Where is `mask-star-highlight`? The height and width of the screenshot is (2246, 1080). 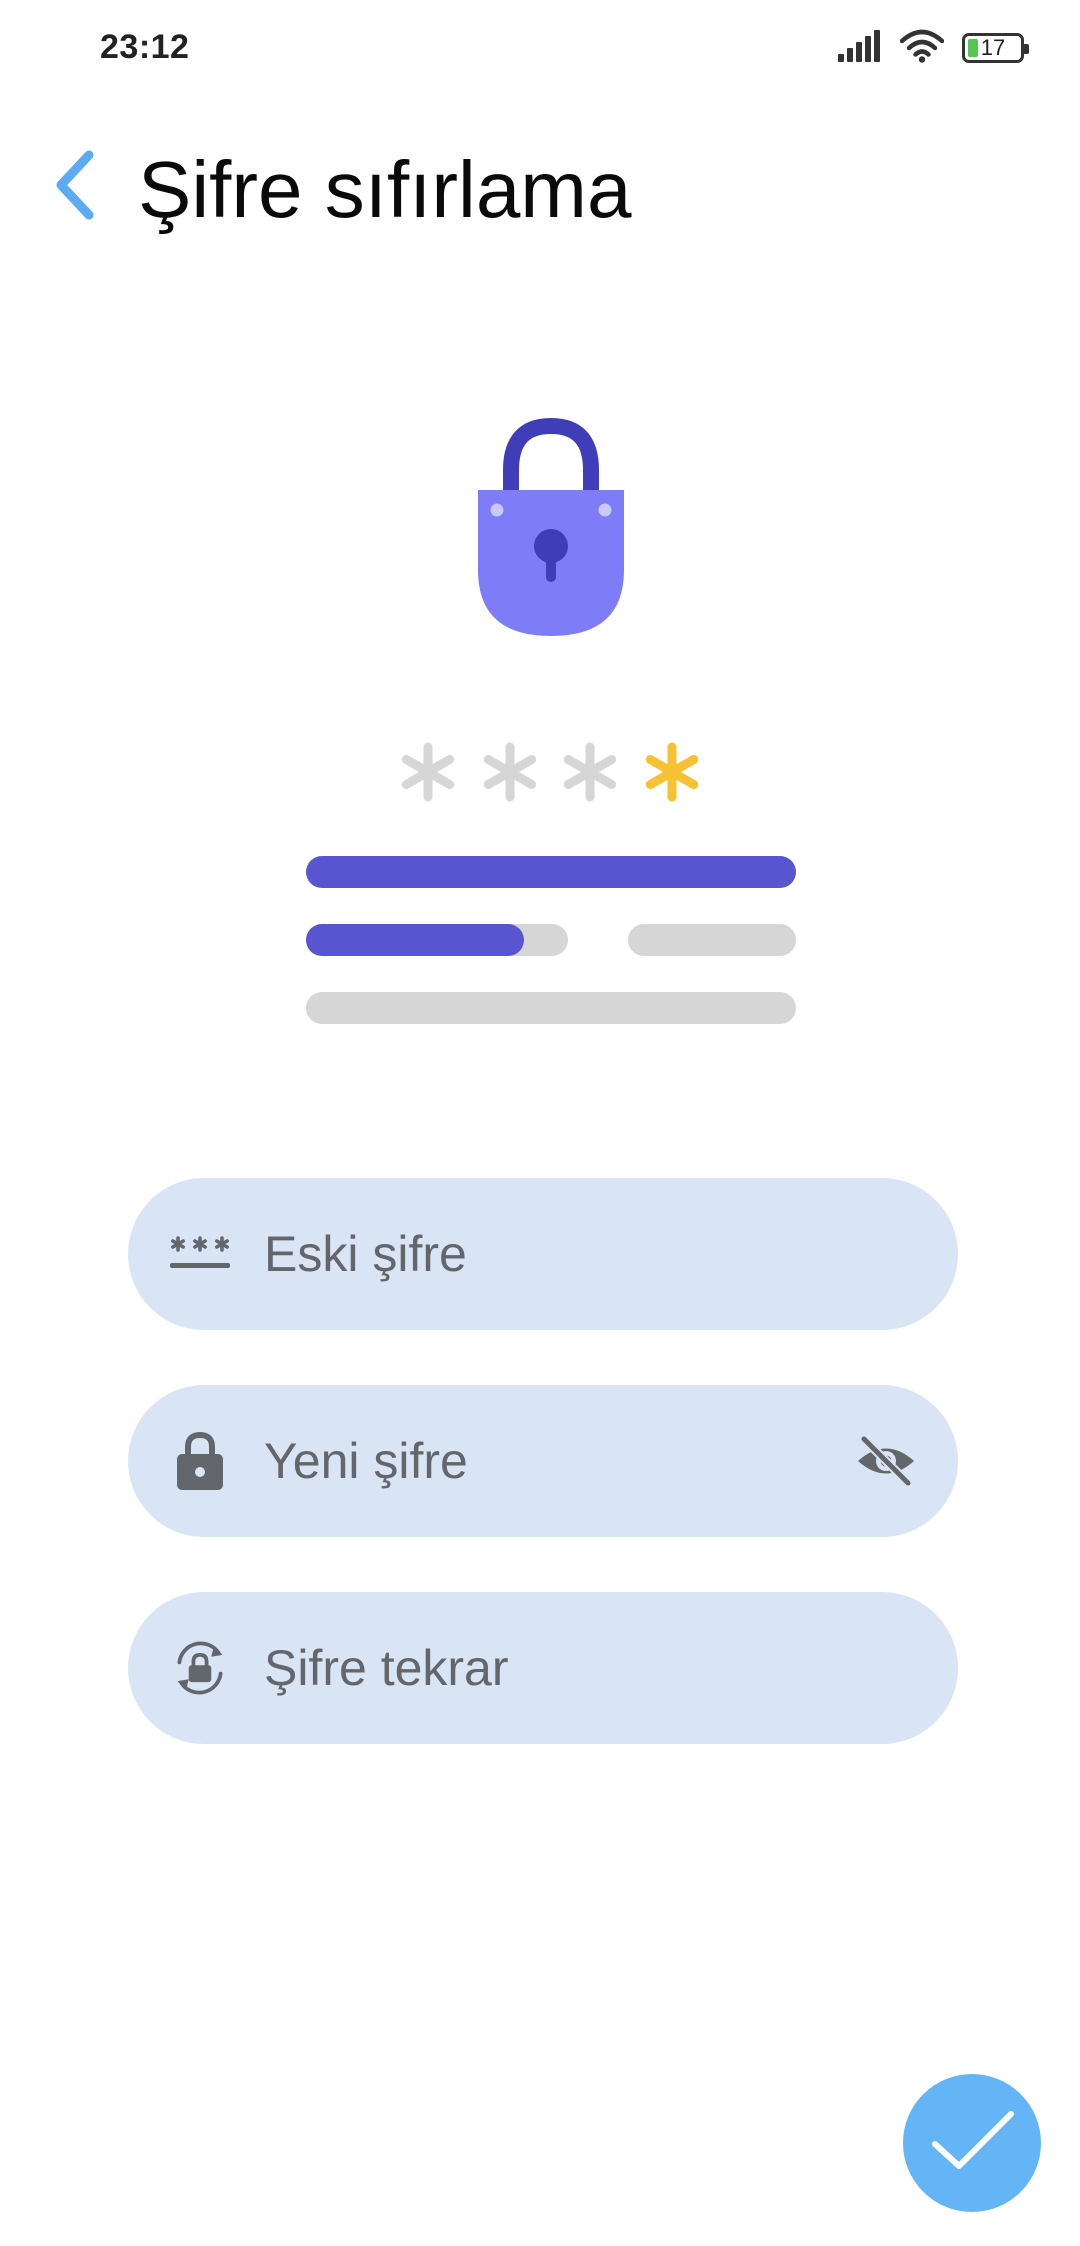
mask-star-highlight is located at coordinates (672, 772).